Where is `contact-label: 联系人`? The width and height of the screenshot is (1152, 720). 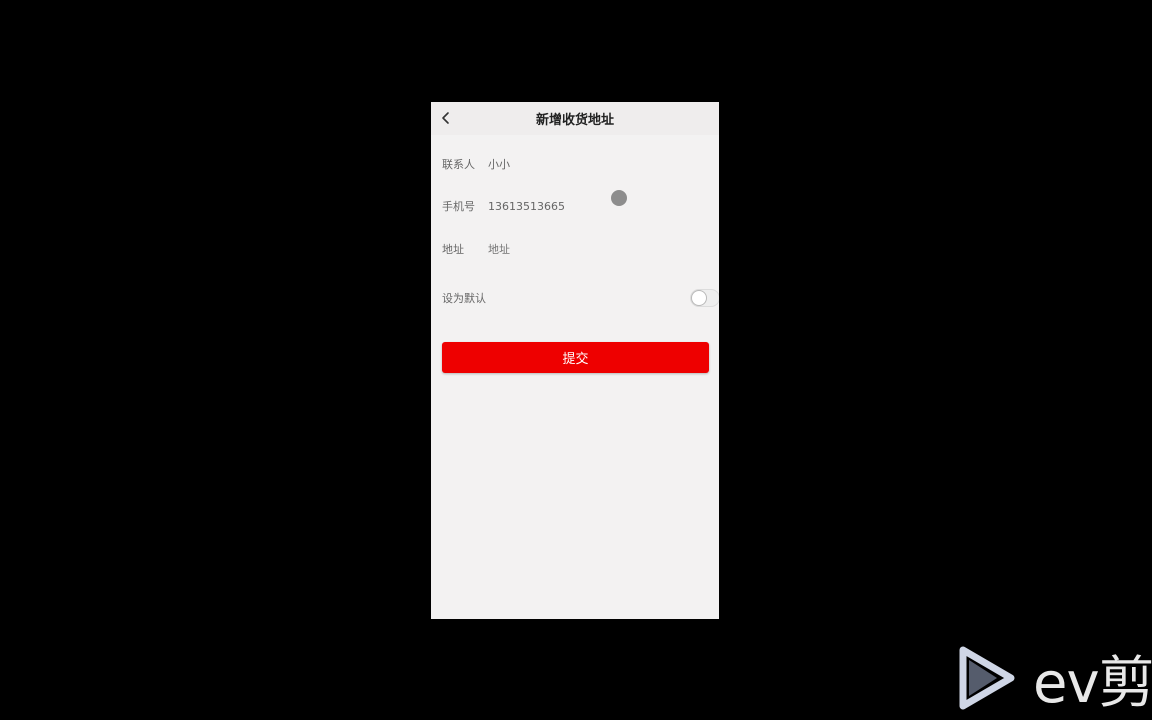 contact-label: 联系人 is located at coordinates (458, 164).